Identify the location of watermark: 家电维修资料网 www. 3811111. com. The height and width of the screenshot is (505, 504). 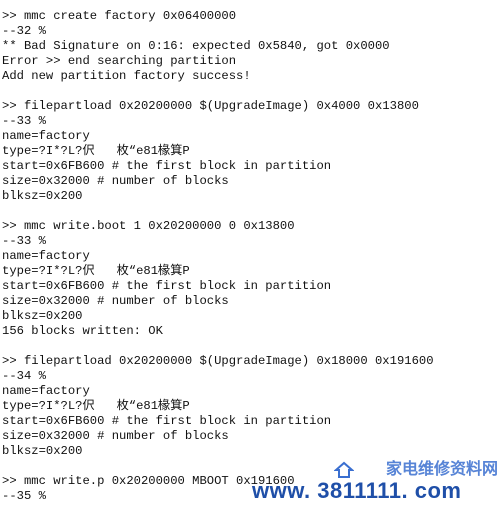
(375, 482).